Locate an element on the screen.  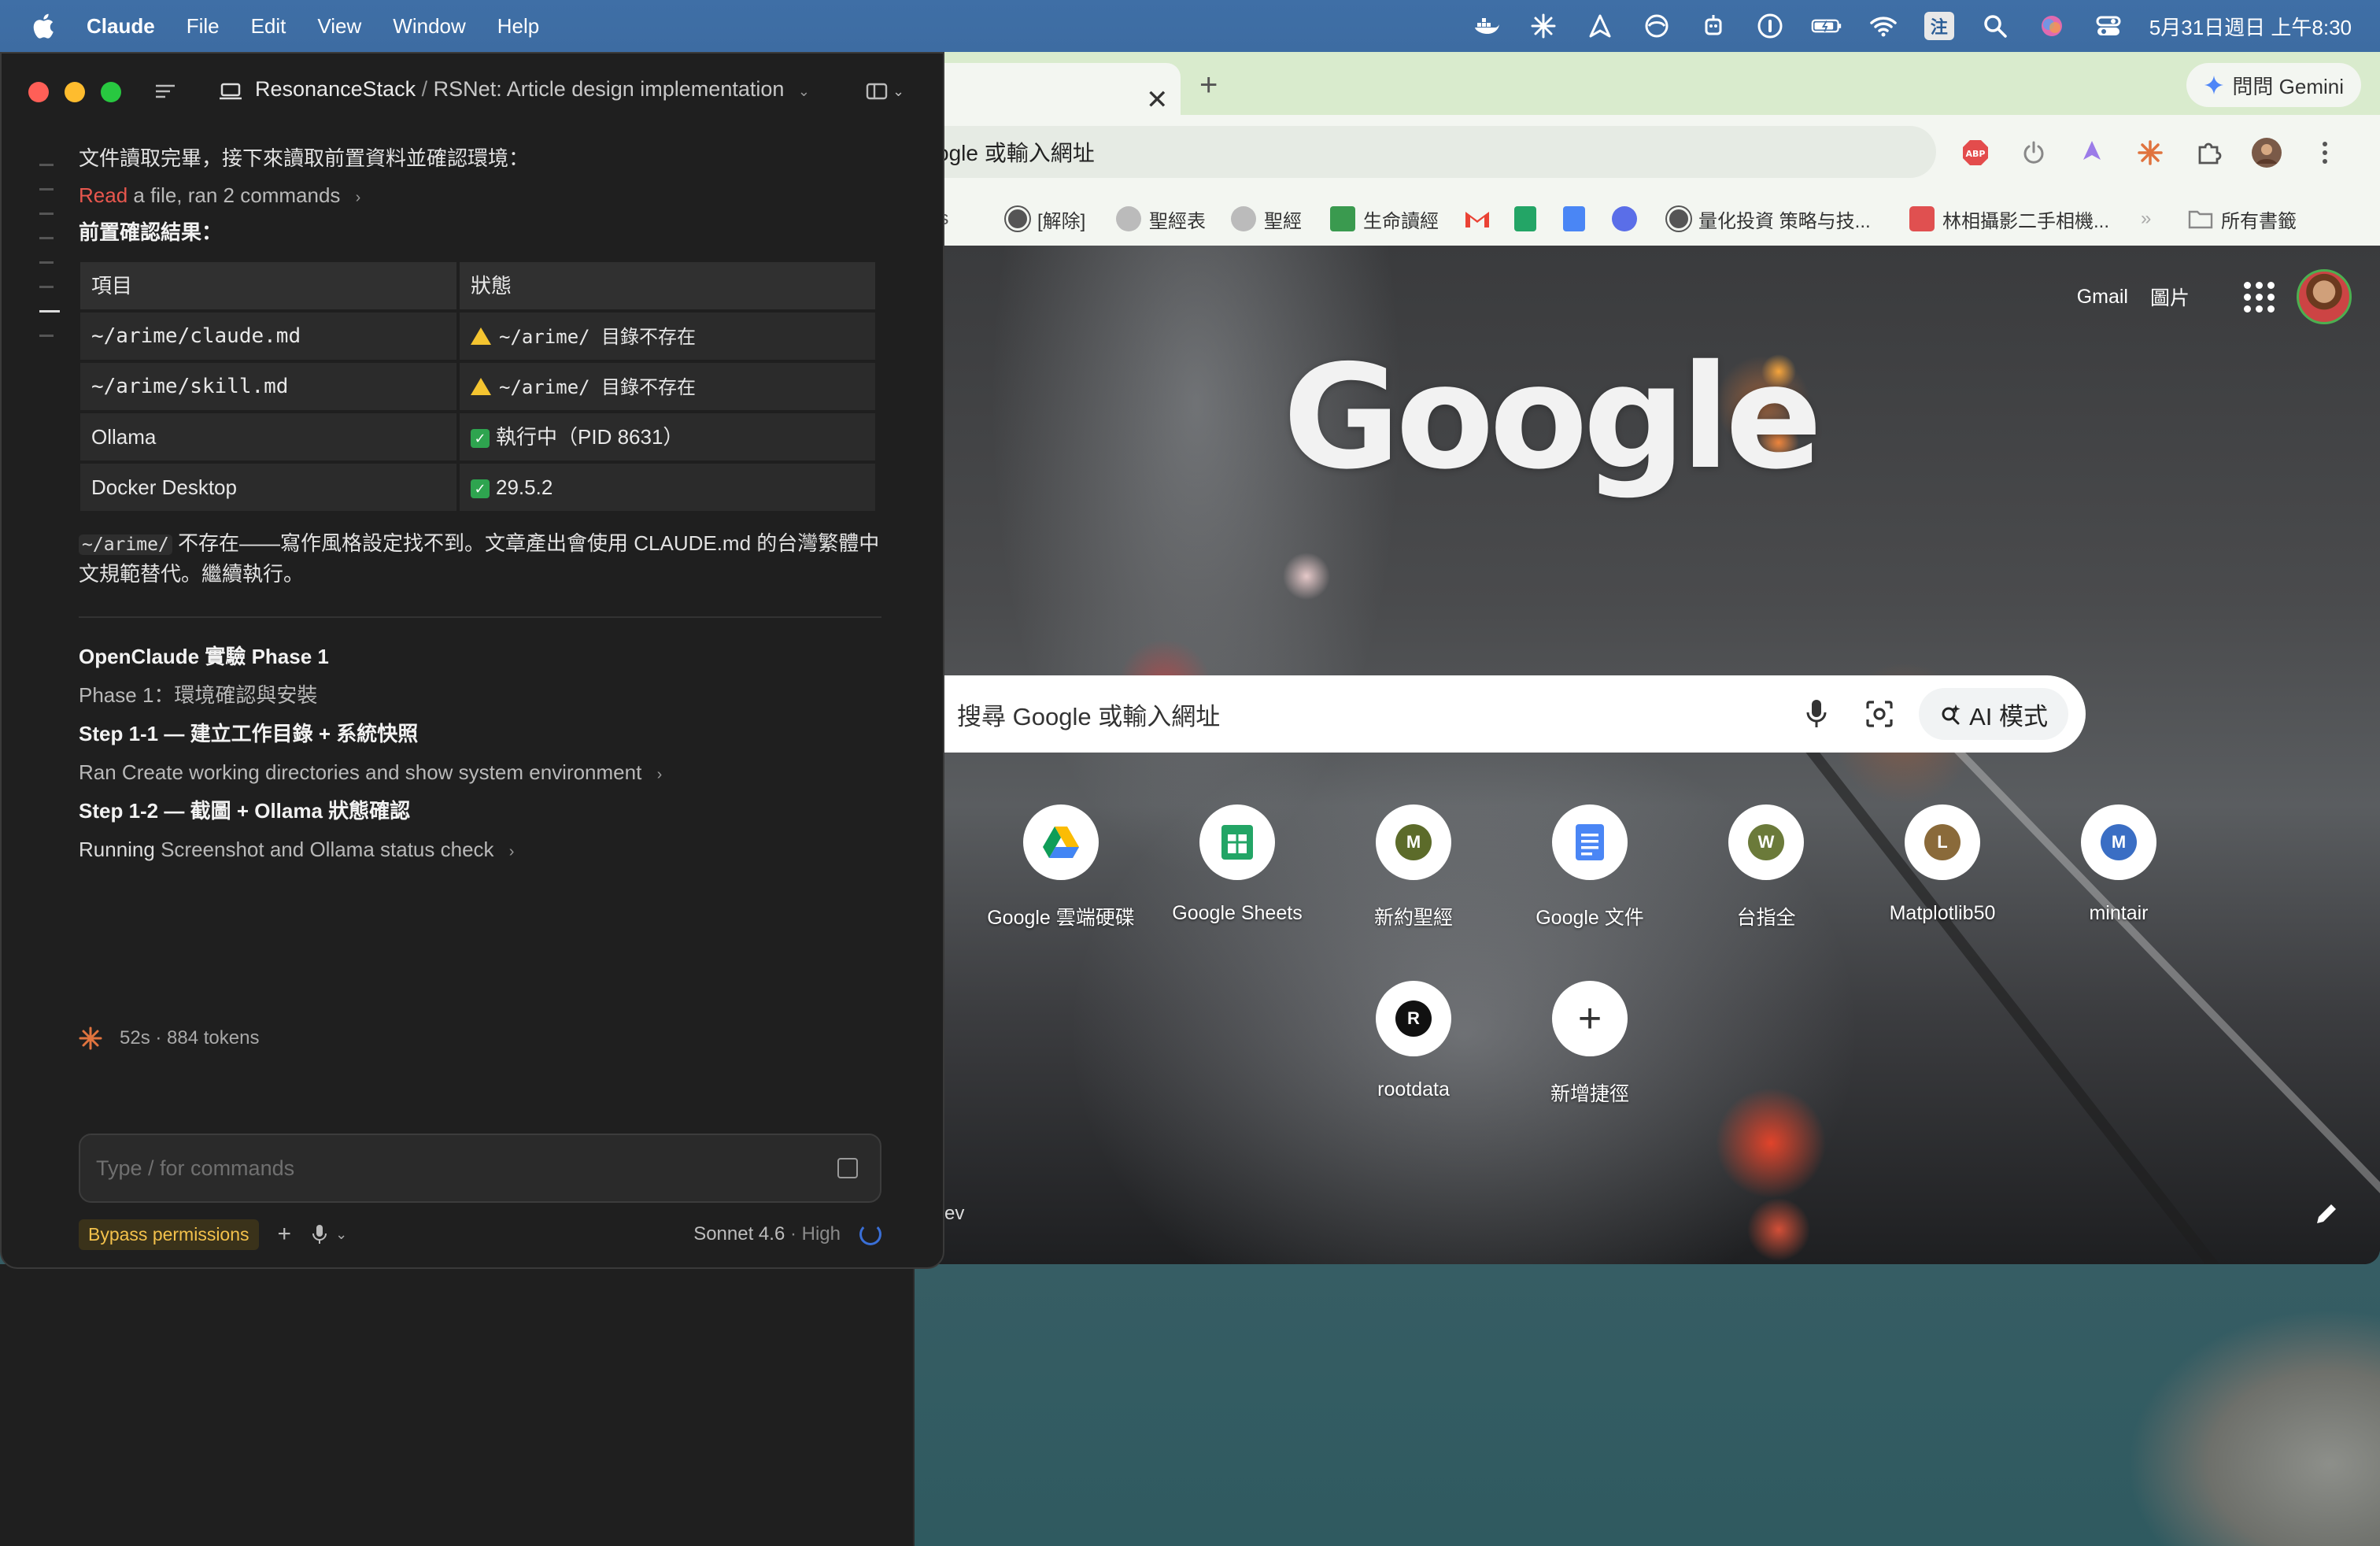
shortcut-label: rootdata is located at coordinates (1413, 1089).